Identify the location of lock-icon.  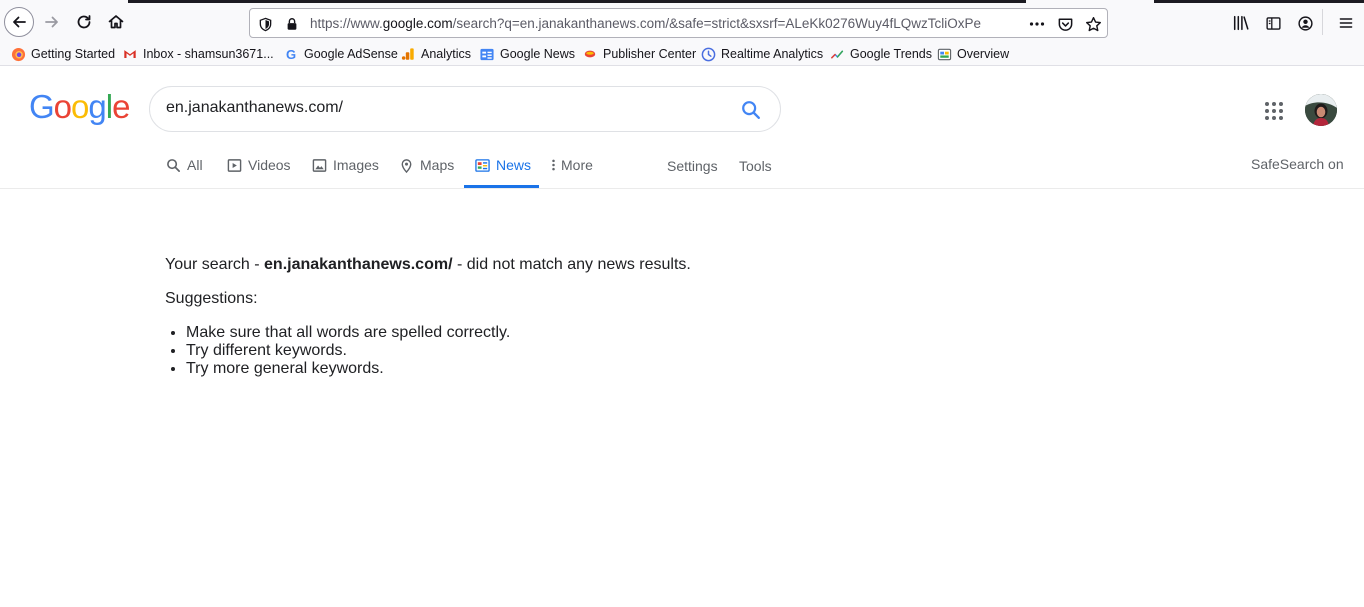
(292, 24).